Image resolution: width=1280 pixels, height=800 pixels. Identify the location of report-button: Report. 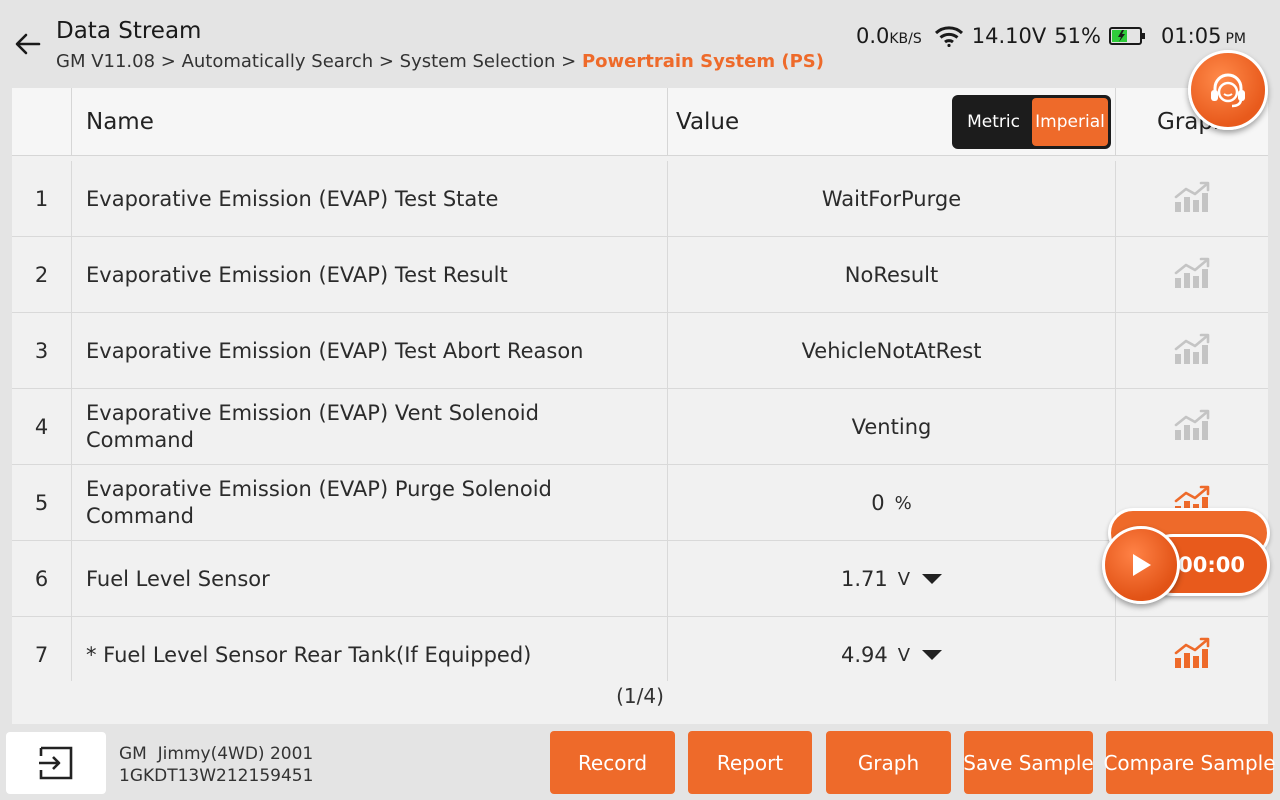
(750, 762).